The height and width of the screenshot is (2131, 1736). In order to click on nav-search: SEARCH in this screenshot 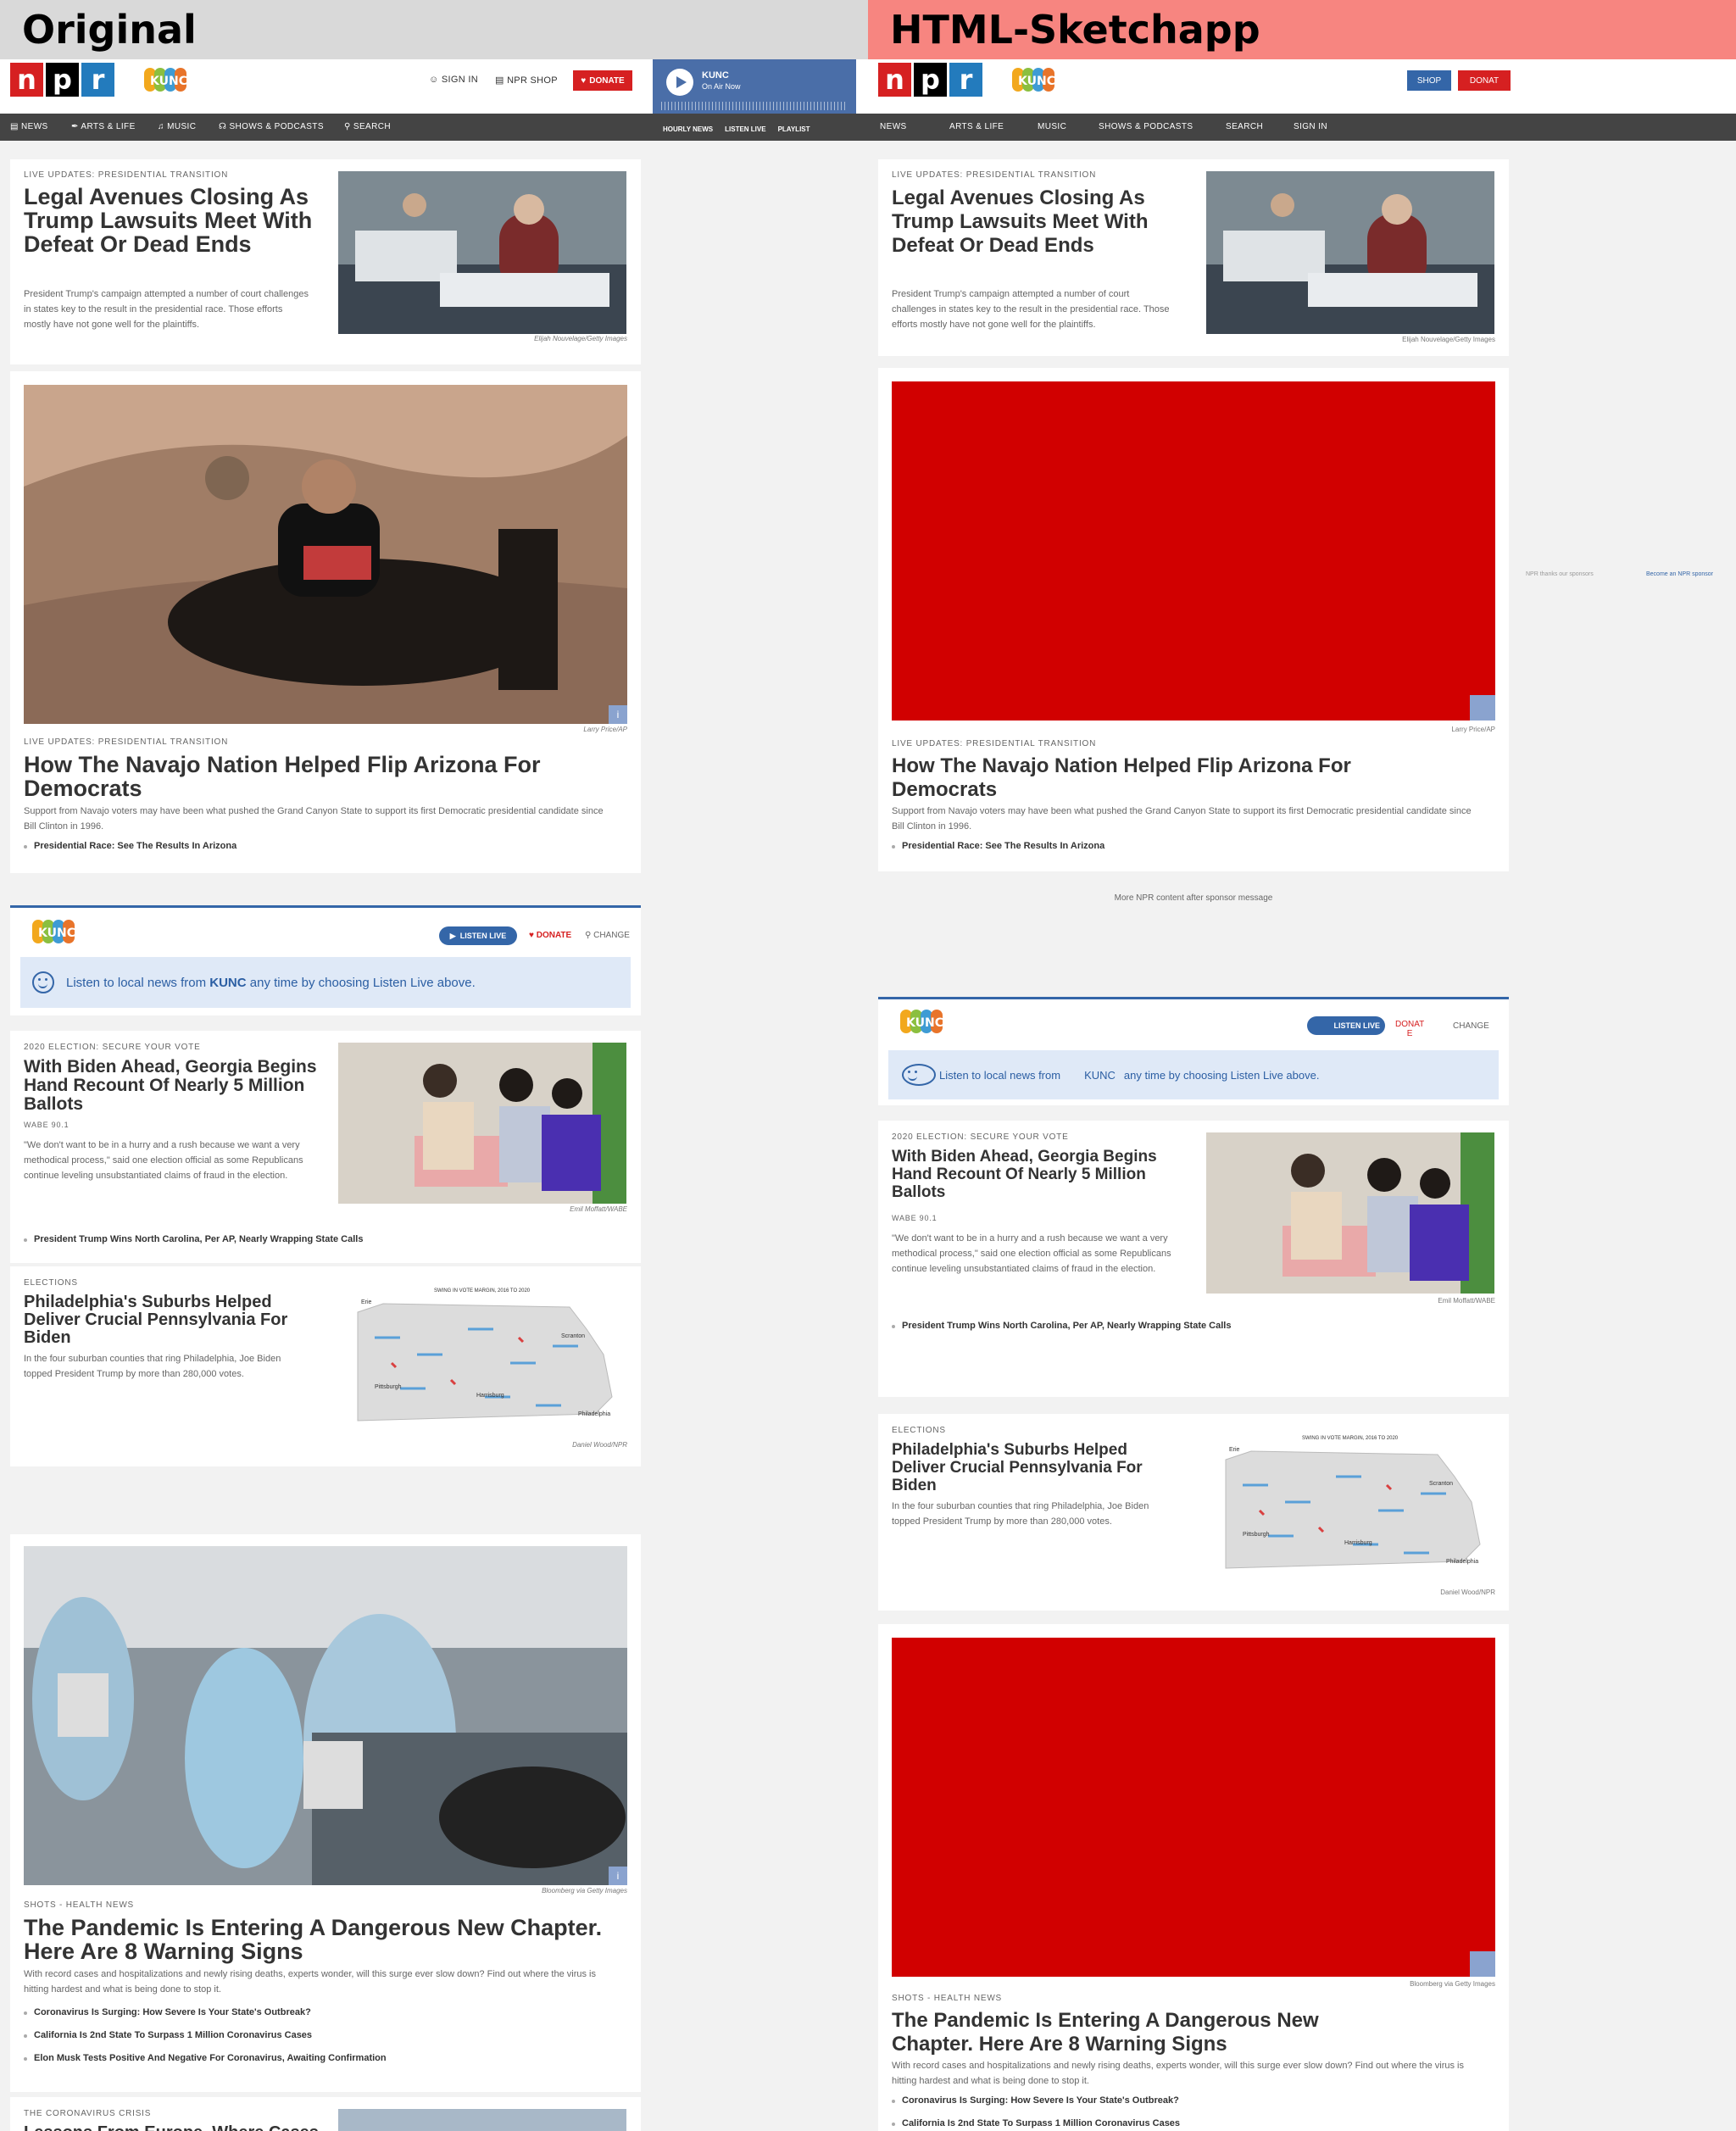, I will do `click(1244, 126)`.